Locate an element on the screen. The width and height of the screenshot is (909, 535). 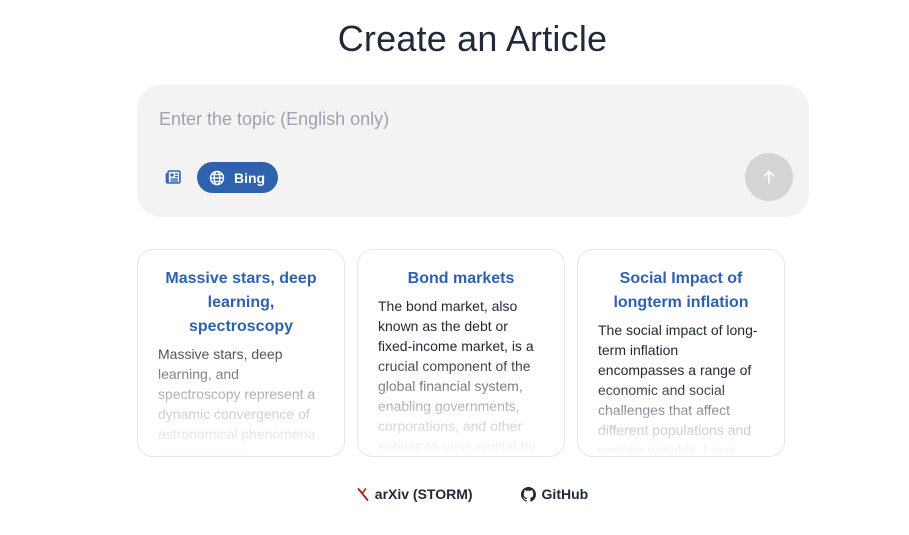
arxiv-label: arXiv (STORM) is located at coordinates (423, 494).